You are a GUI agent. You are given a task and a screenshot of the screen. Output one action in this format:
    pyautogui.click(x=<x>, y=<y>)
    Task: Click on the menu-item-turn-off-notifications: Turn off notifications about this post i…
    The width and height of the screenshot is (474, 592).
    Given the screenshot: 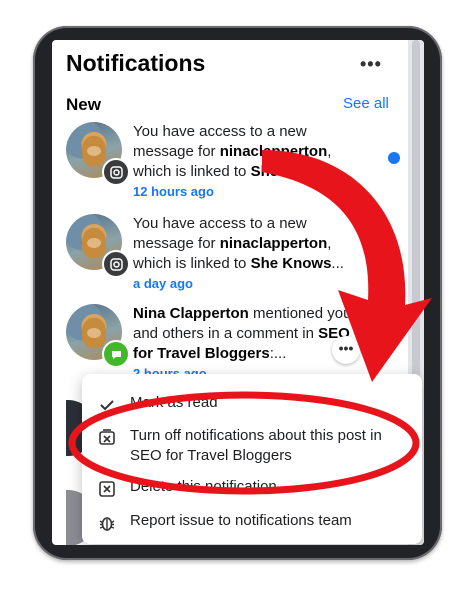 What is the action you would take?
    pyautogui.click(x=256, y=446)
    